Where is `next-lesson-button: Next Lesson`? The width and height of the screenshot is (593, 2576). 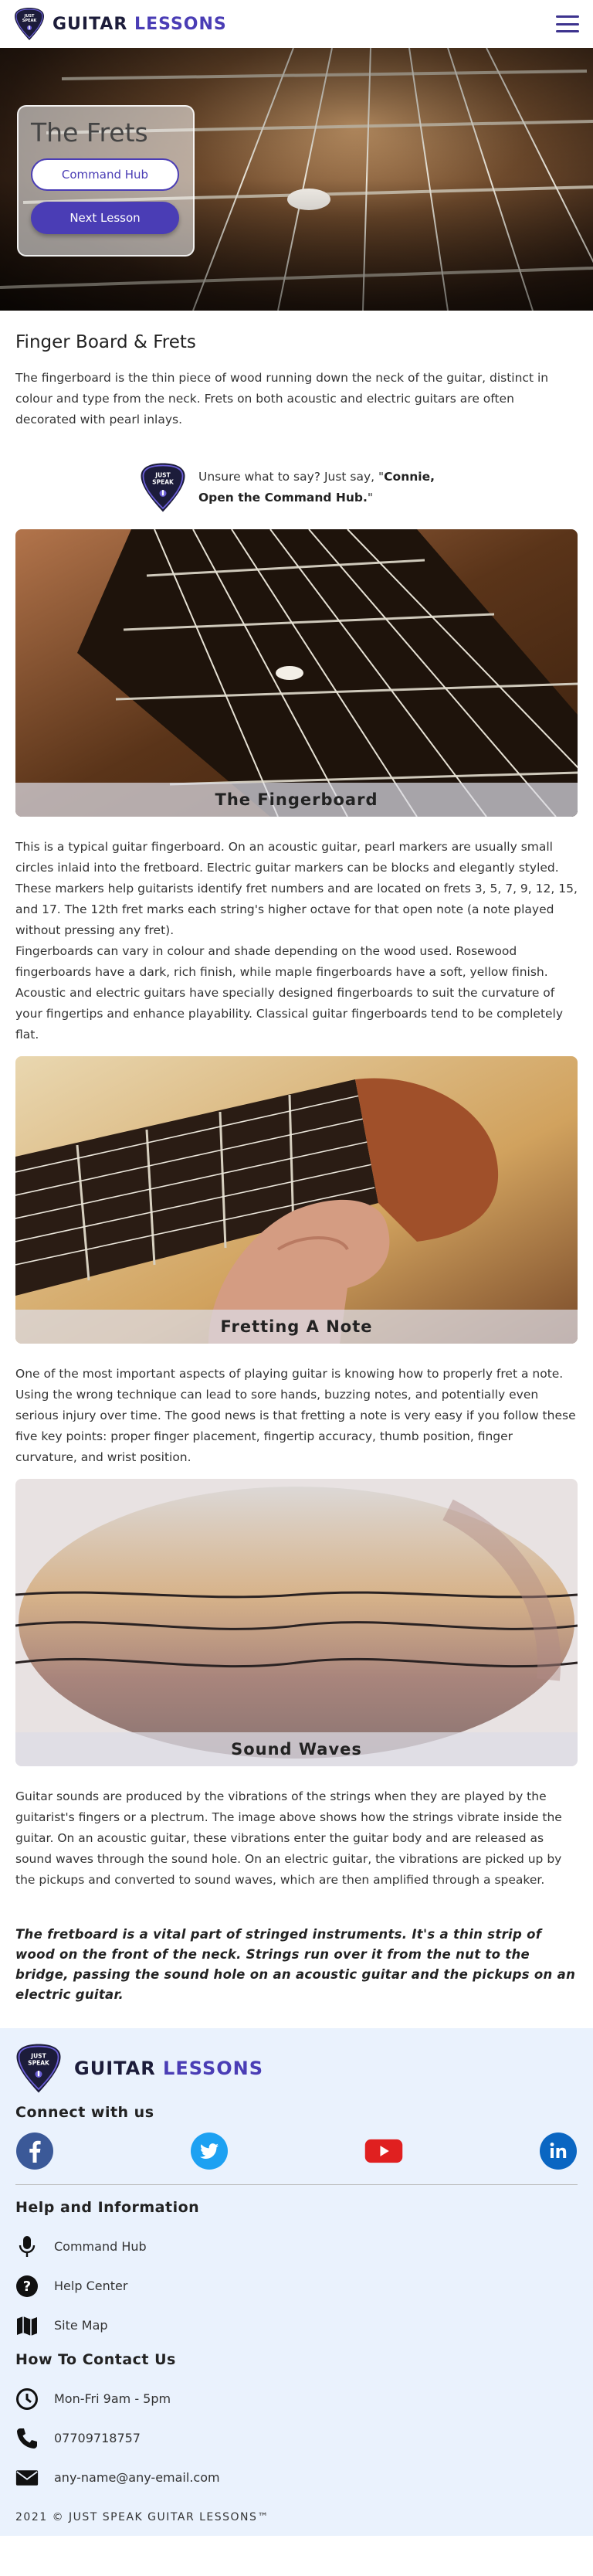 next-lesson-button: Next Lesson is located at coordinates (105, 218).